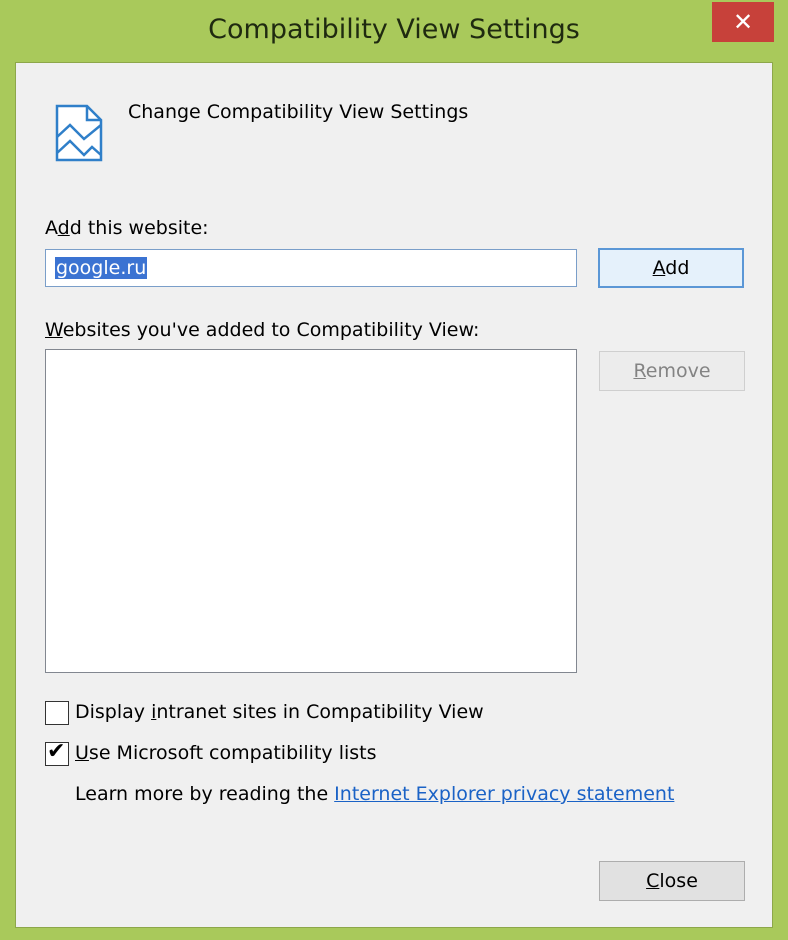 Image resolution: width=788 pixels, height=940 pixels. I want to click on remove-button: Remove, so click(672, 371).